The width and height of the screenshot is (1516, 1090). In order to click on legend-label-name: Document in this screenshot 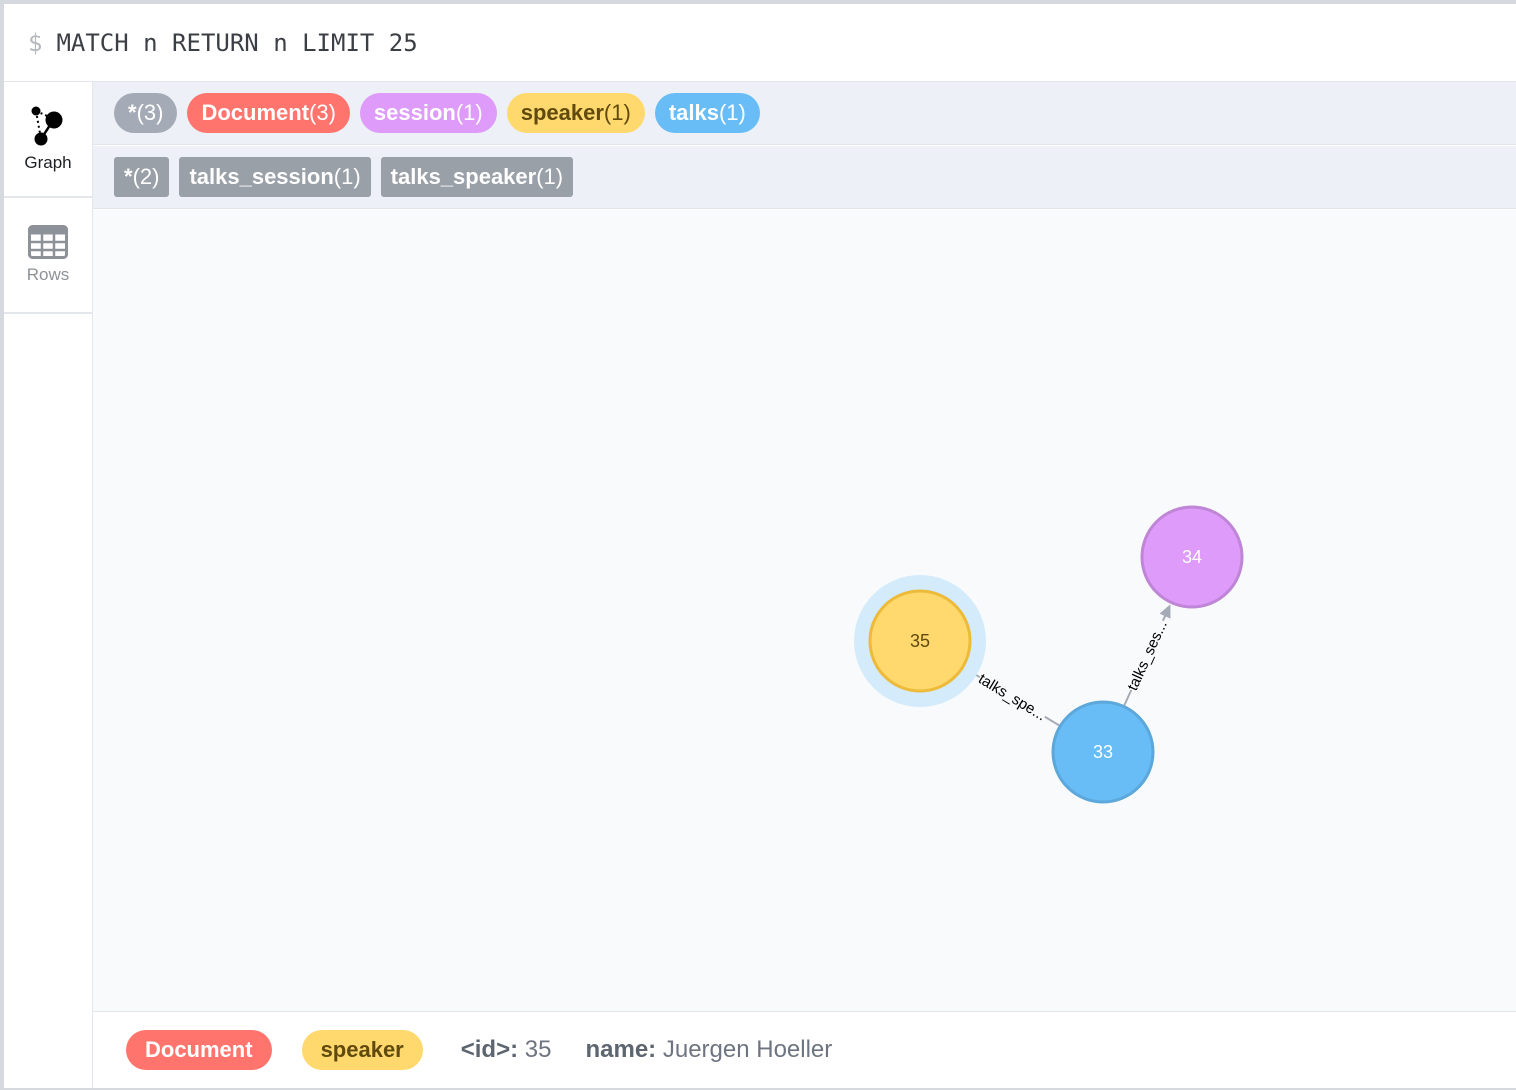, I will do `click(255, 112)`.